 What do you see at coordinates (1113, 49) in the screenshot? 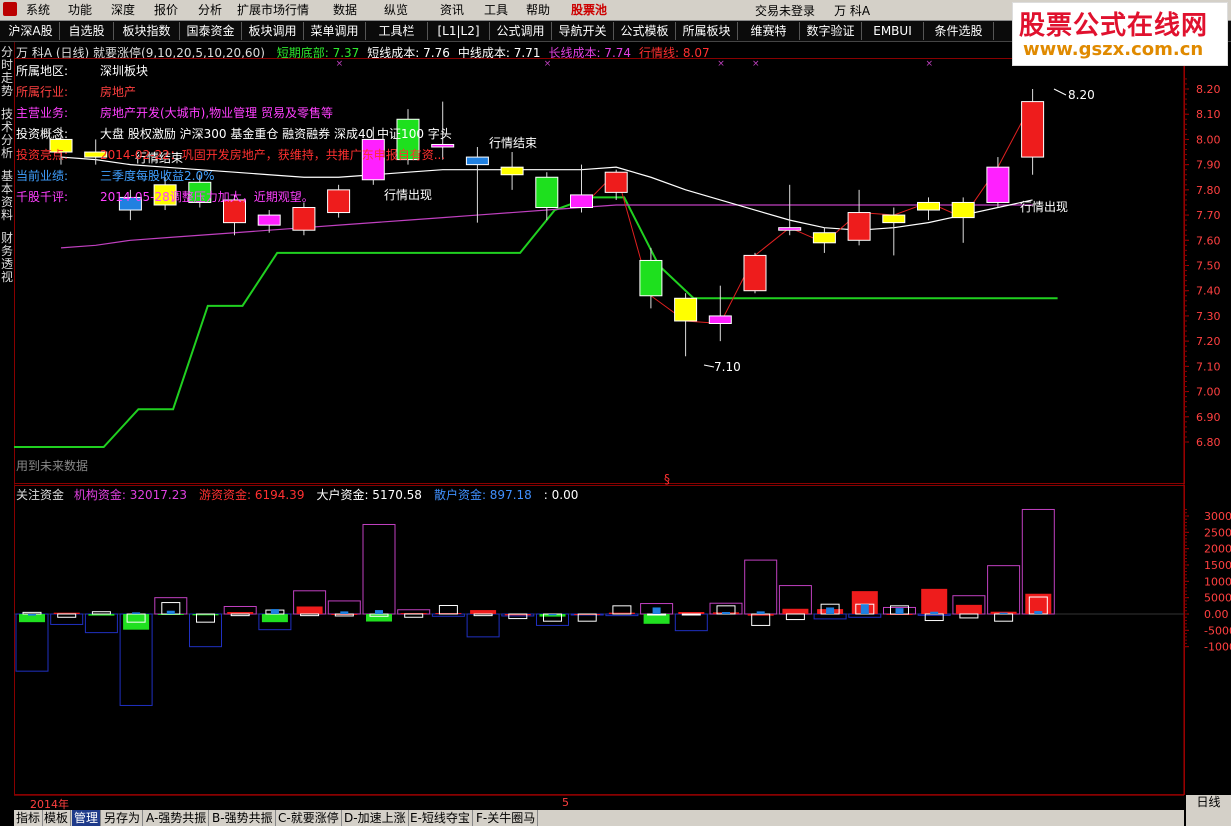
I see `watermark-url: www.gszx.com.cn` at bounding box center [1113, 49].